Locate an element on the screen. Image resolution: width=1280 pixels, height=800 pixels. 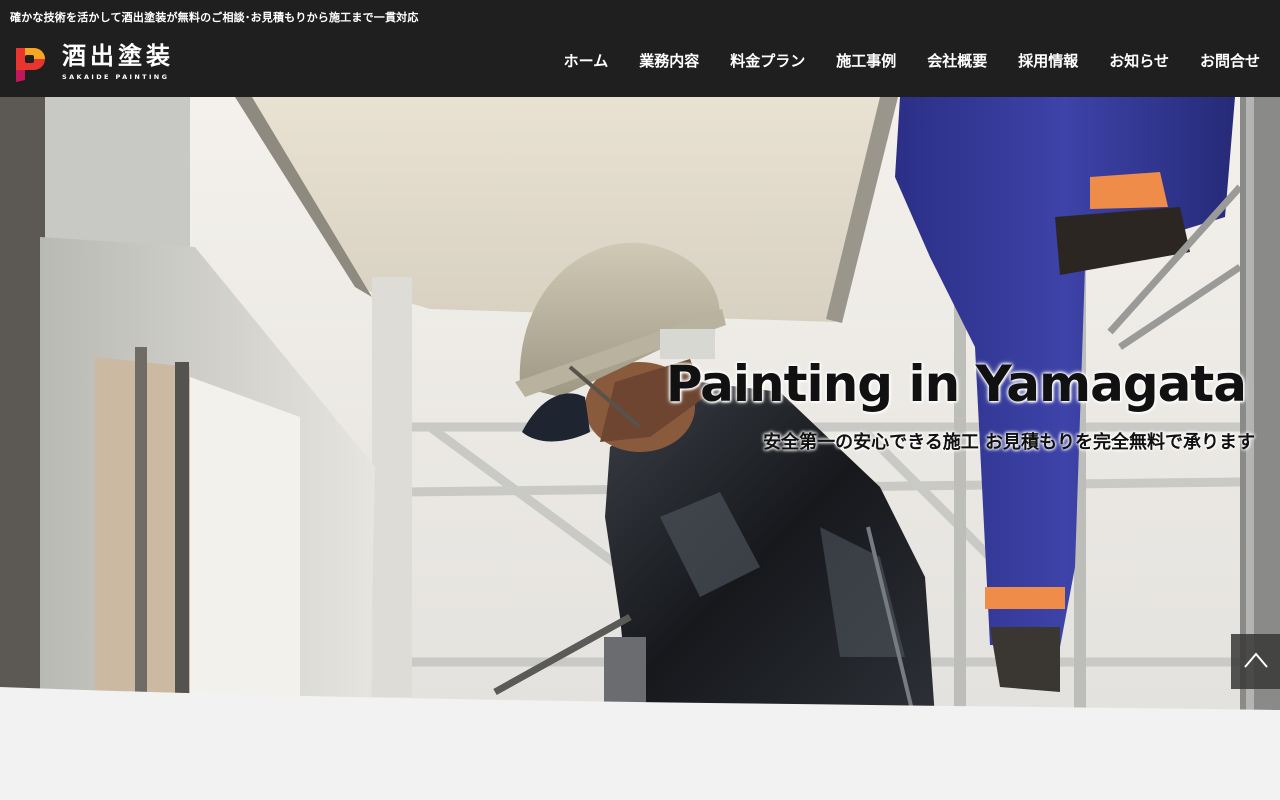
logo-name: 酒出塗装 is located at coordinates (118, 56).